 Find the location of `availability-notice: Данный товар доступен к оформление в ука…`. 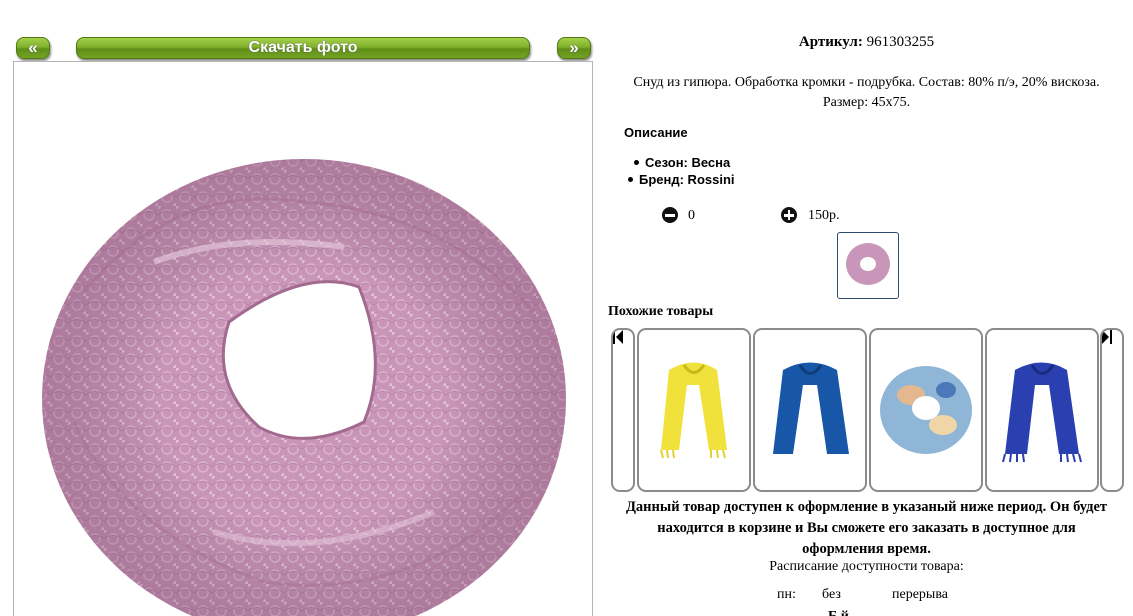

availability-notice: Данный товар доступен к оформление в ука… is located at coordinates (866, 528).